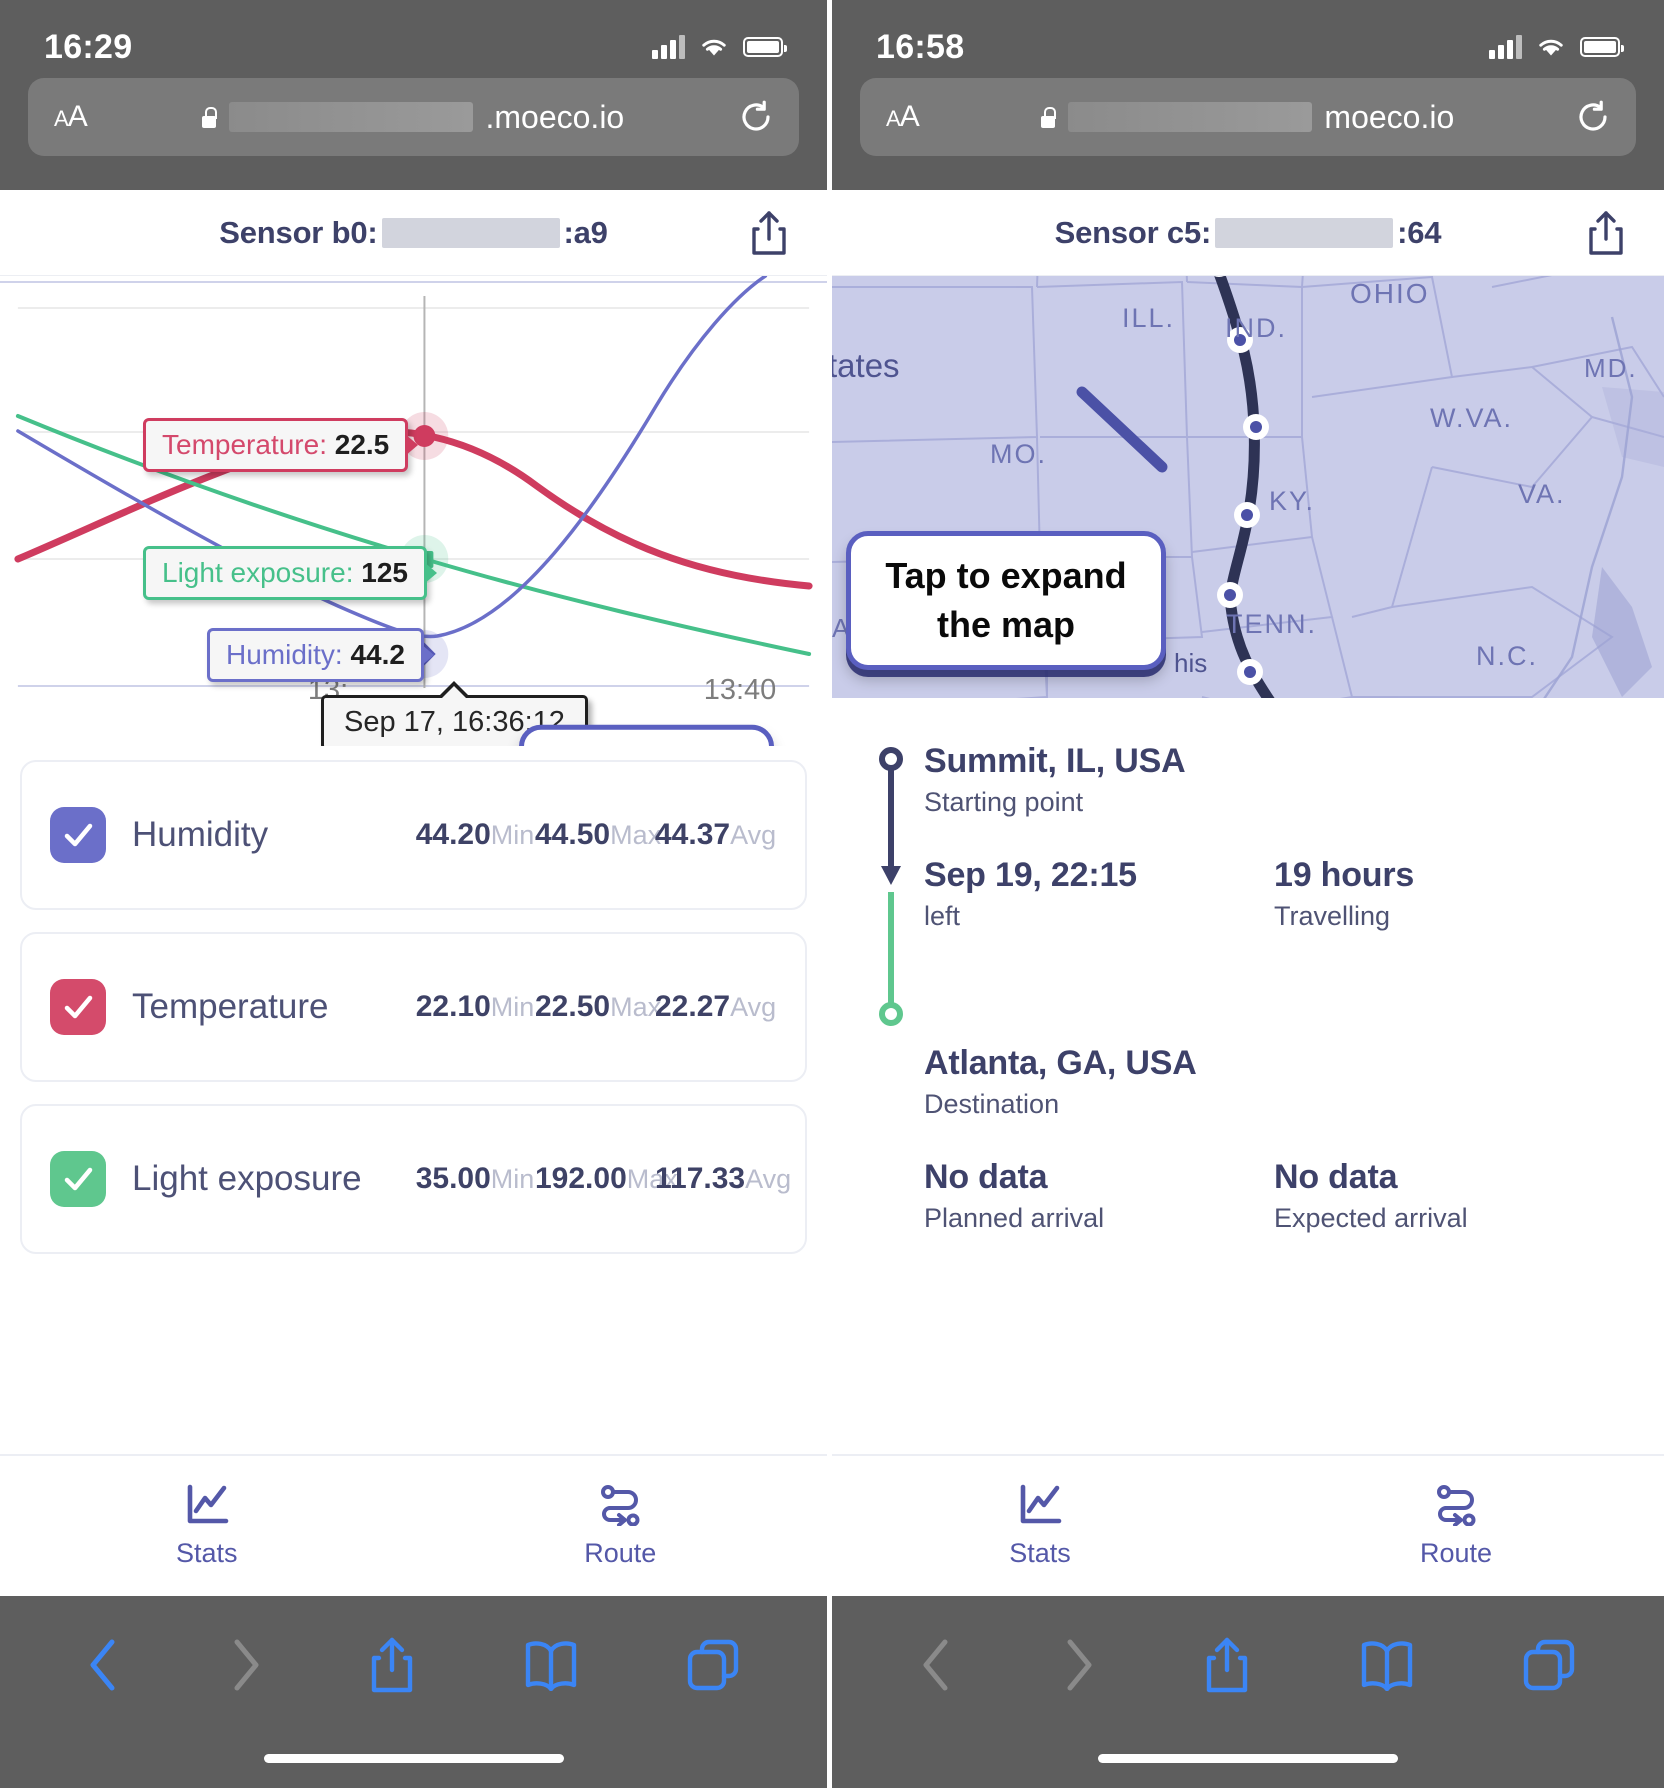 The width and height of the screenshot is (1666, 1788). I want to click on status-clock: 16:29, so click(88, 46).